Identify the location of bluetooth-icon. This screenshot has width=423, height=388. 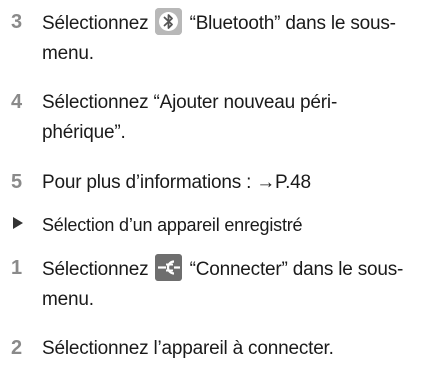
(169, 21).